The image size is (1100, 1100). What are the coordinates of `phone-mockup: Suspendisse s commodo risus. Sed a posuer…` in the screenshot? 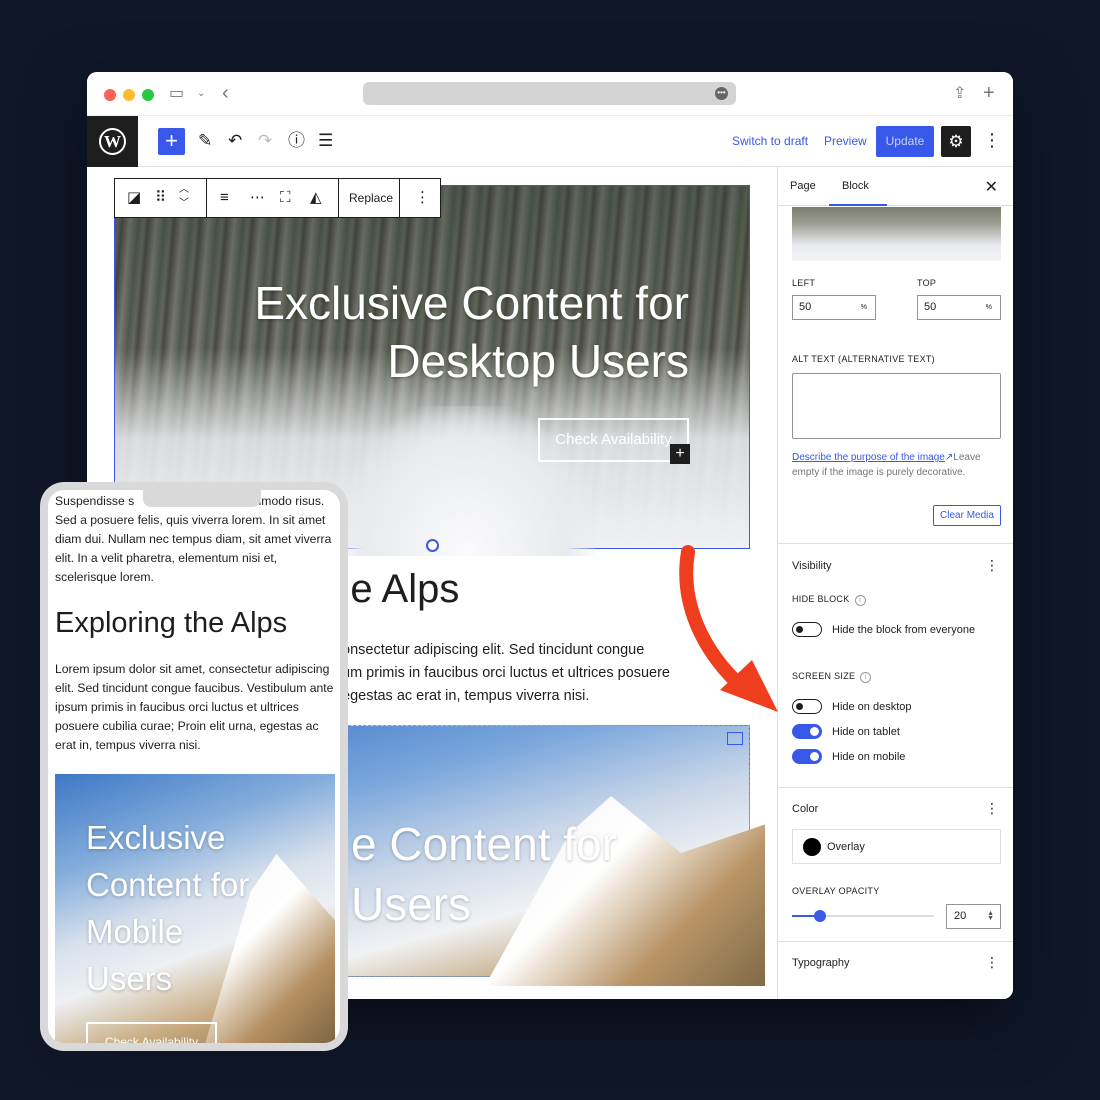 It's located at (194, 766).